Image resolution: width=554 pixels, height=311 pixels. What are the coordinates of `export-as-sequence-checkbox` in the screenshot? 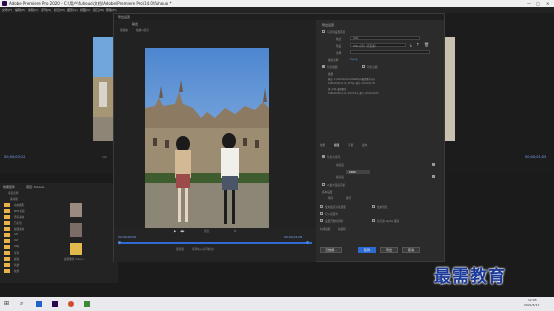 It's located at (323, 156).